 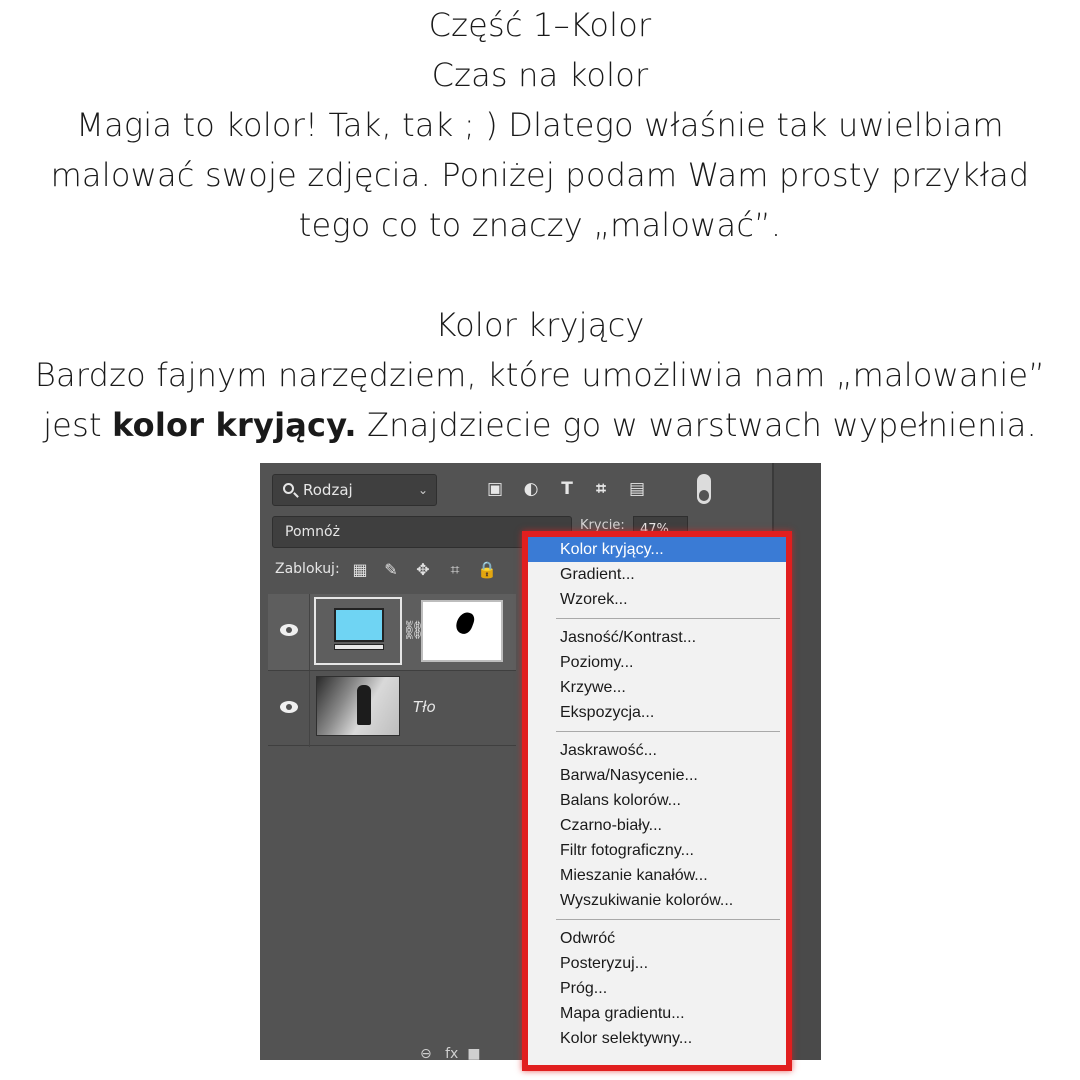 What do you see at coordinates (360, 570) in the screenshot?
I see `lock-pixels-icon: ▦` at bounding box center [360, 570].